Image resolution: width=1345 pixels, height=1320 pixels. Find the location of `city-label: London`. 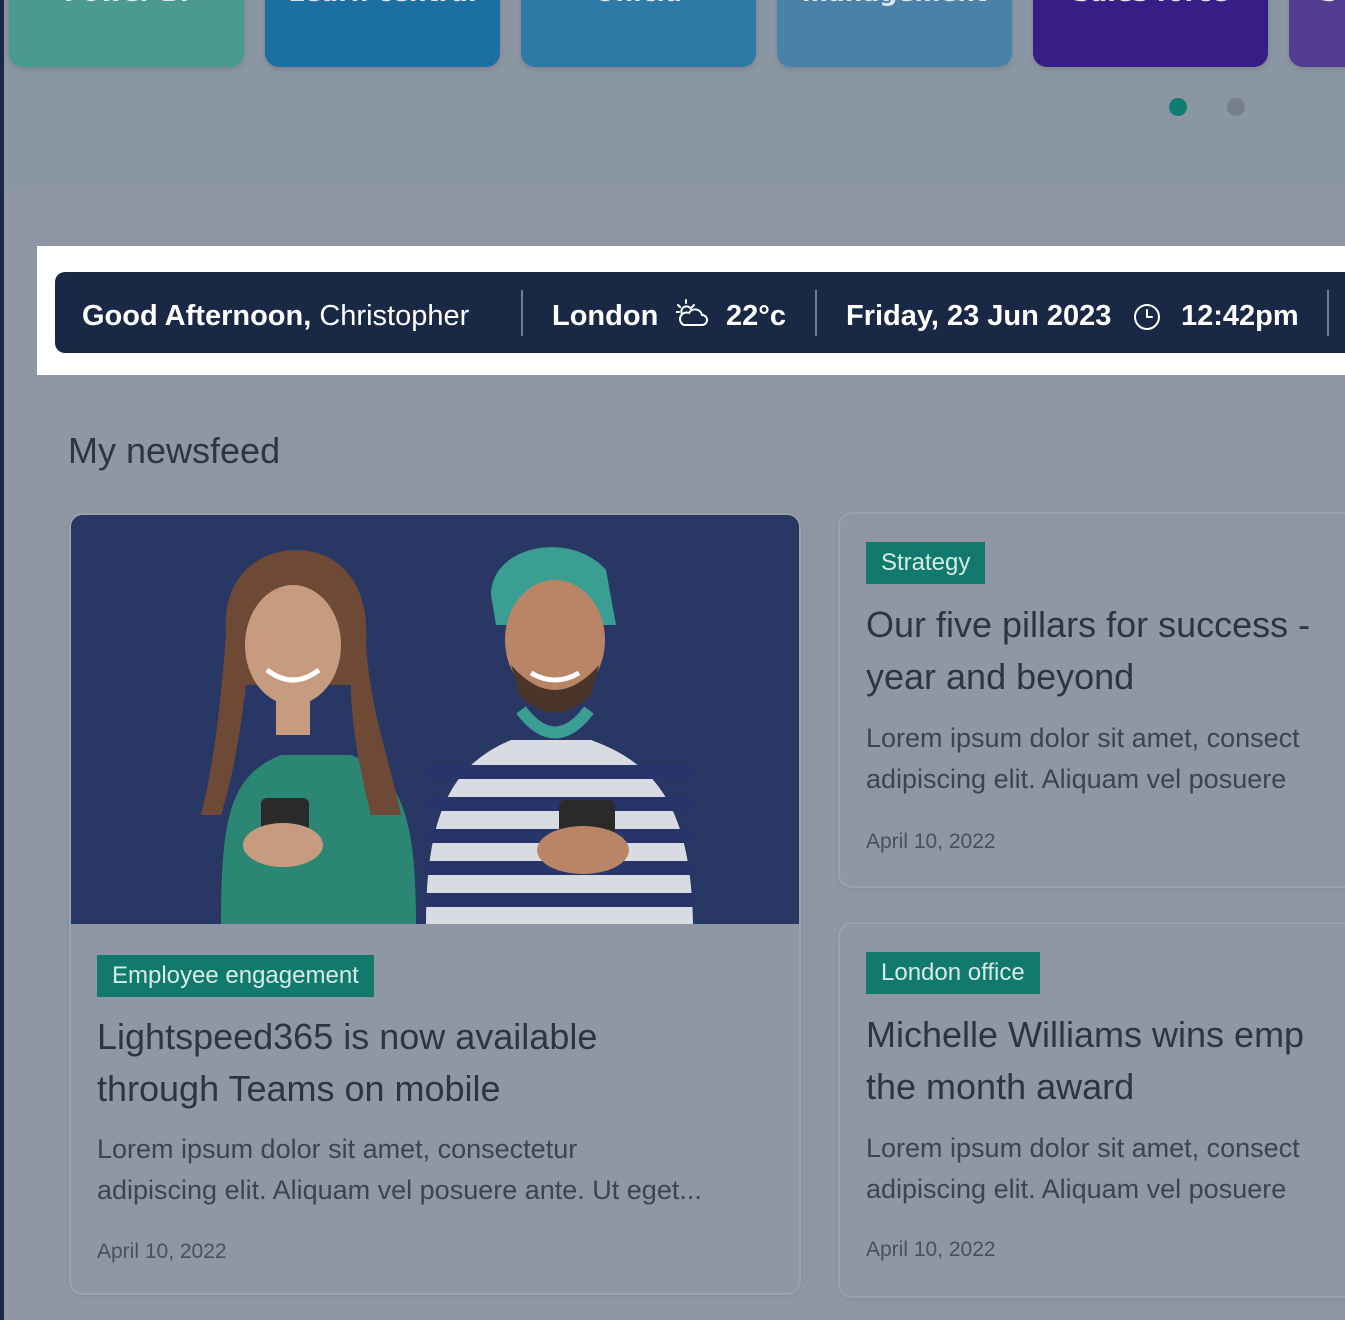

city-label: London is located at coordinates (605, 316).